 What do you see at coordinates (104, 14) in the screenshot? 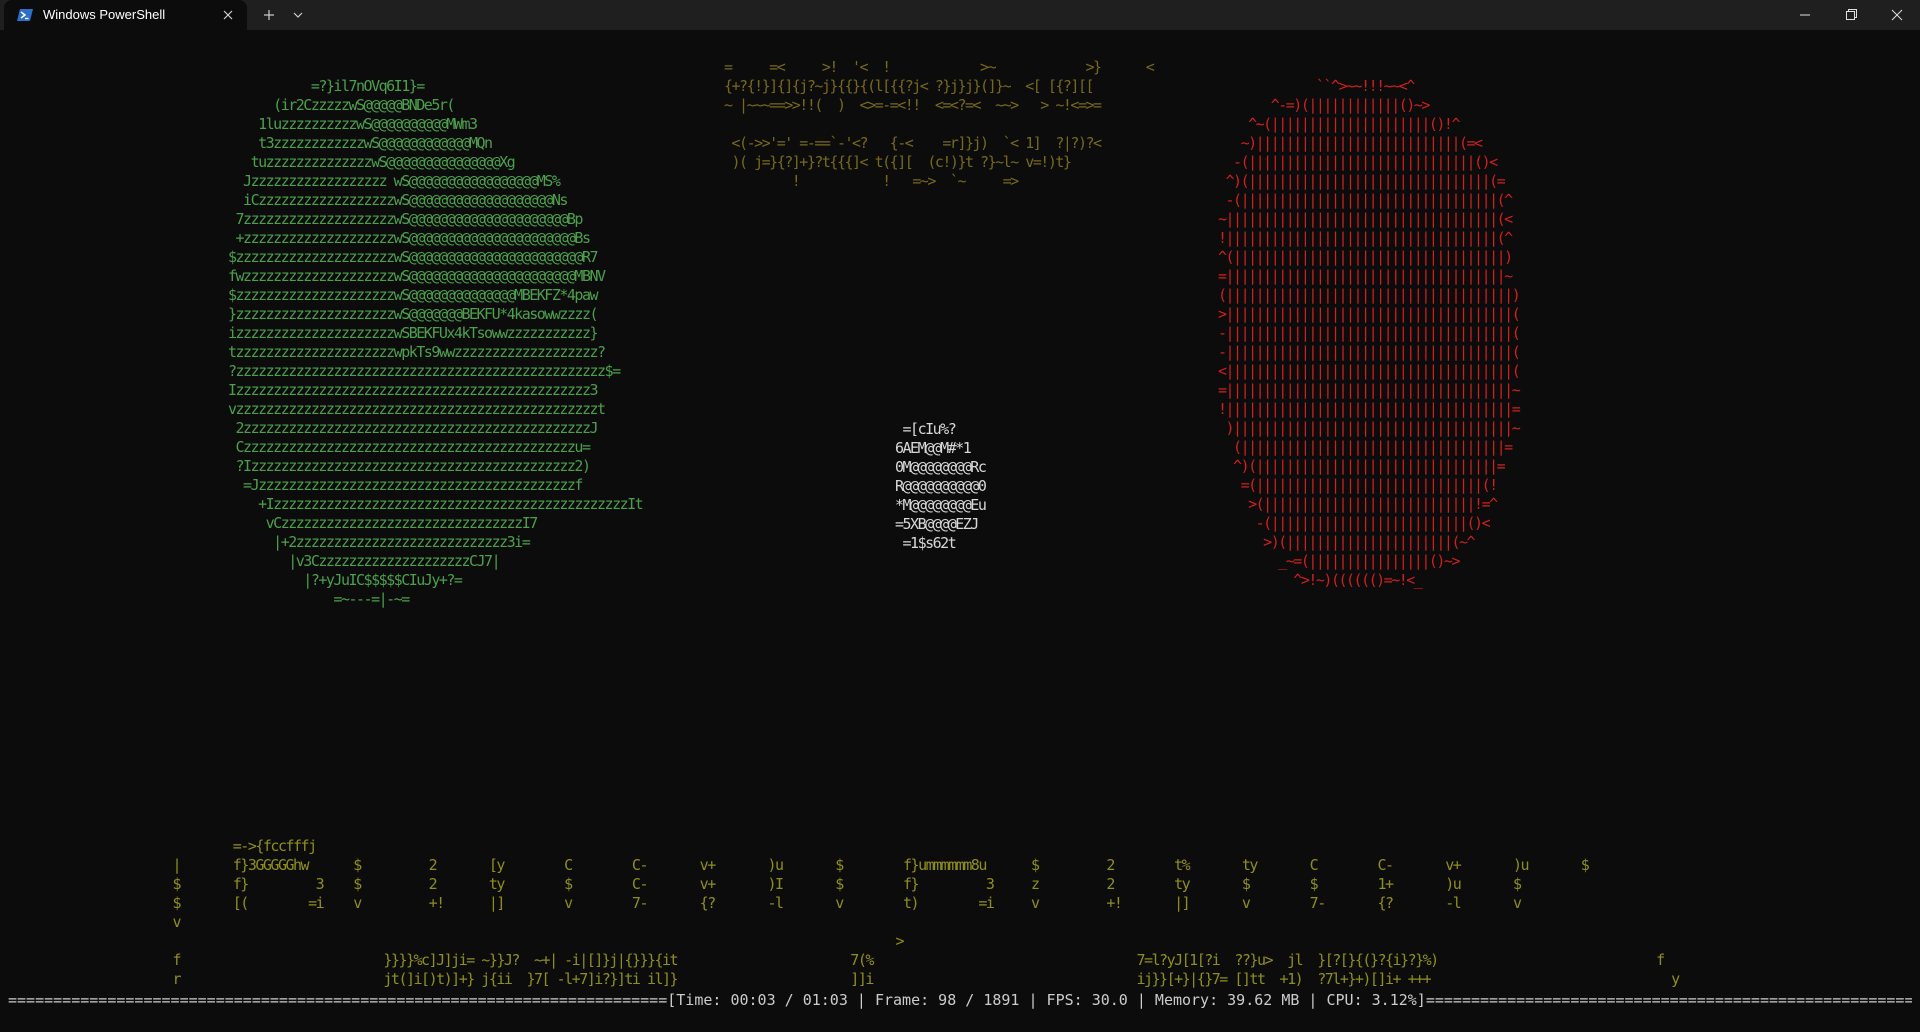
I see `tab-title: Windows PowerShell` at bounding box center [104, 14].